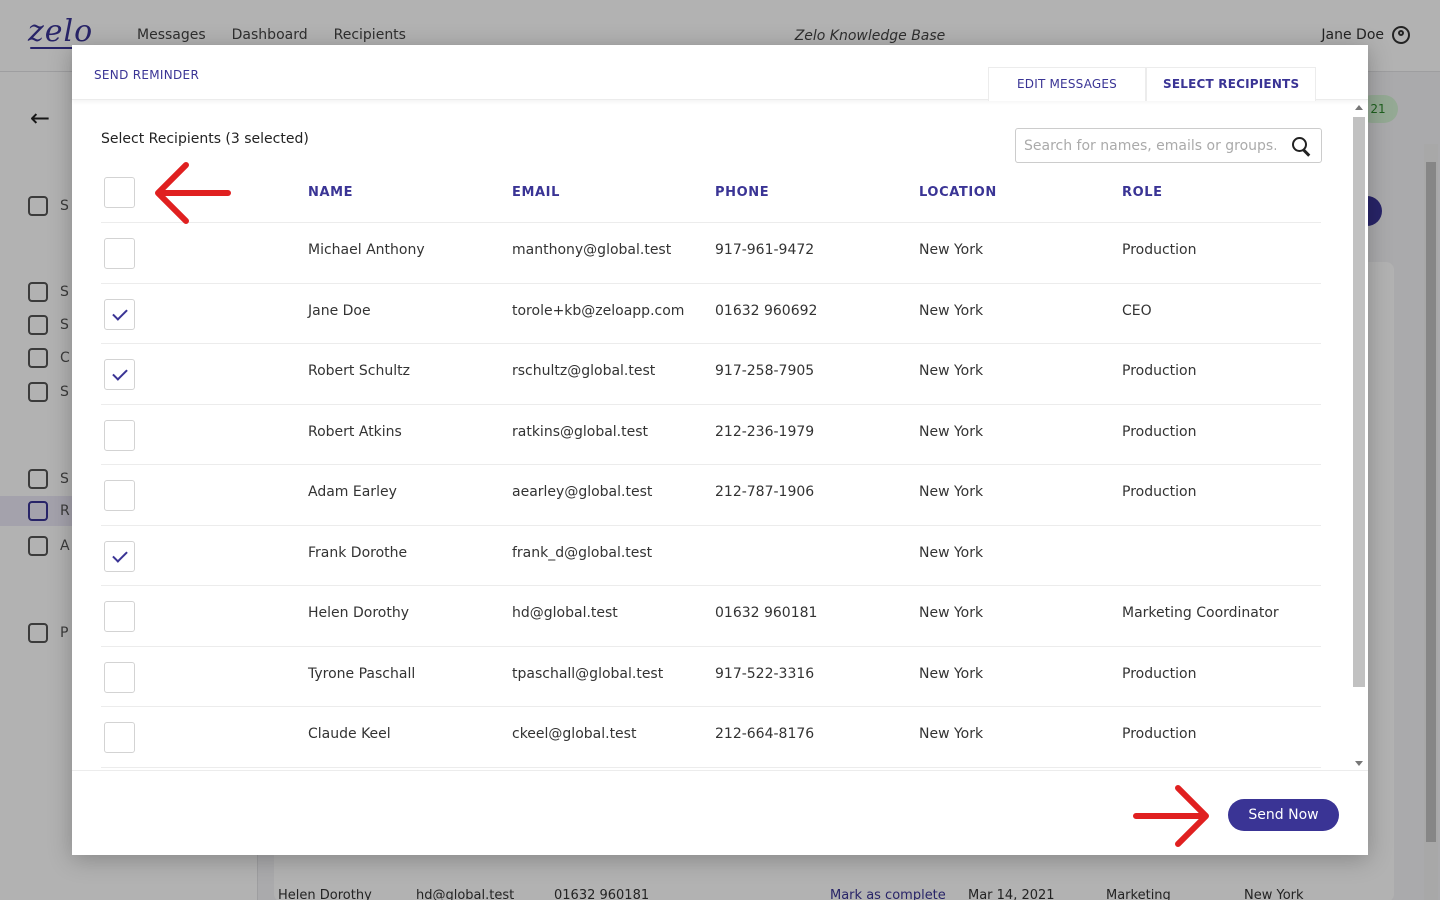  Describe the element at coordinates (711, 198) in the screenshot. I see `table-header: NAME EMAIL PHONE LOCATION ROLE` at that location.